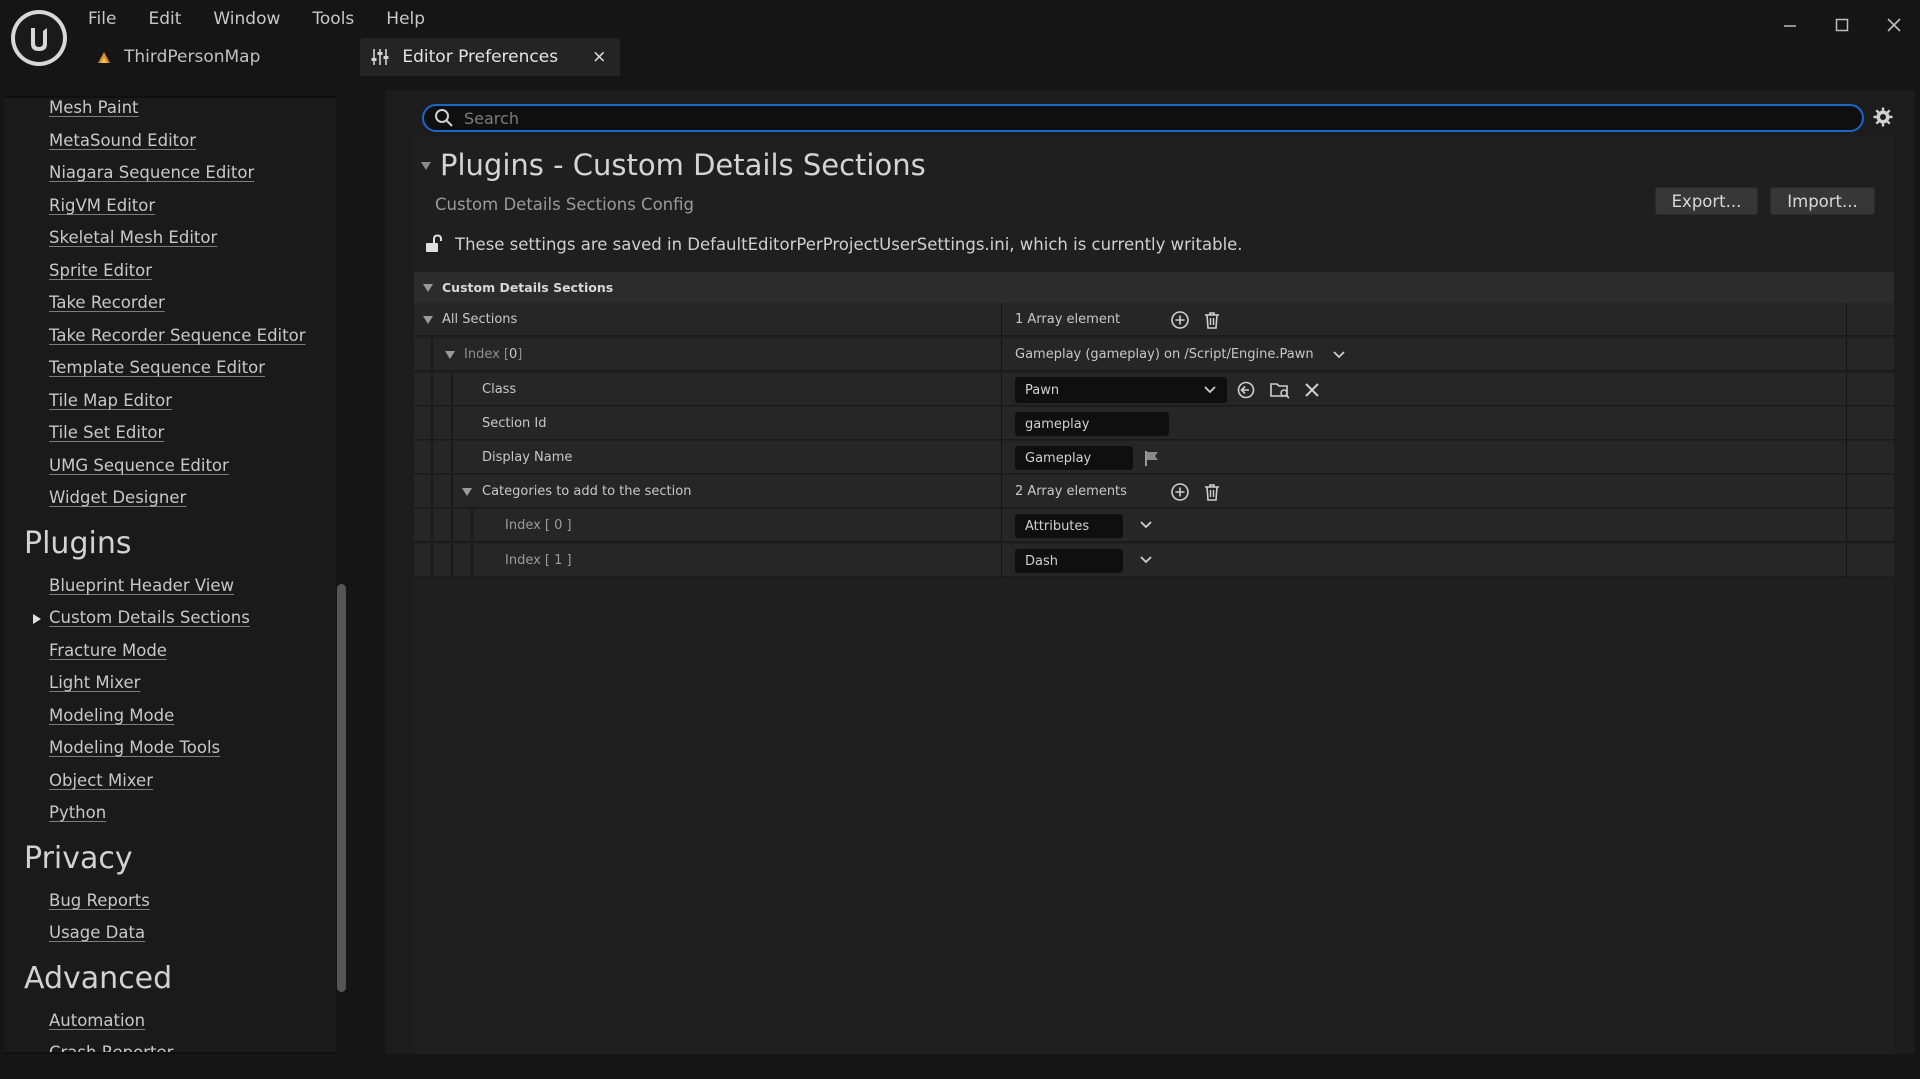 The height and width of the screenshot is (1079, 1920). What do you see at coordinates (141, 585) in the screenshot?
I see `sidebar-item-blueprint-header-view: Blueprint Header View` at bounding box center [141, 585].